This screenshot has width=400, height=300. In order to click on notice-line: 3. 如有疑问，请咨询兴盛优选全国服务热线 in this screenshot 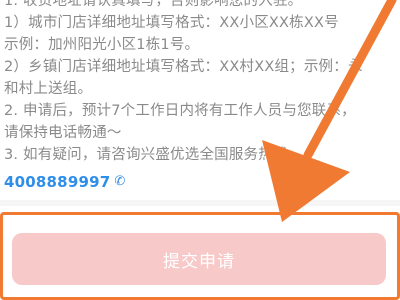, I will do `click(146, 155)`.